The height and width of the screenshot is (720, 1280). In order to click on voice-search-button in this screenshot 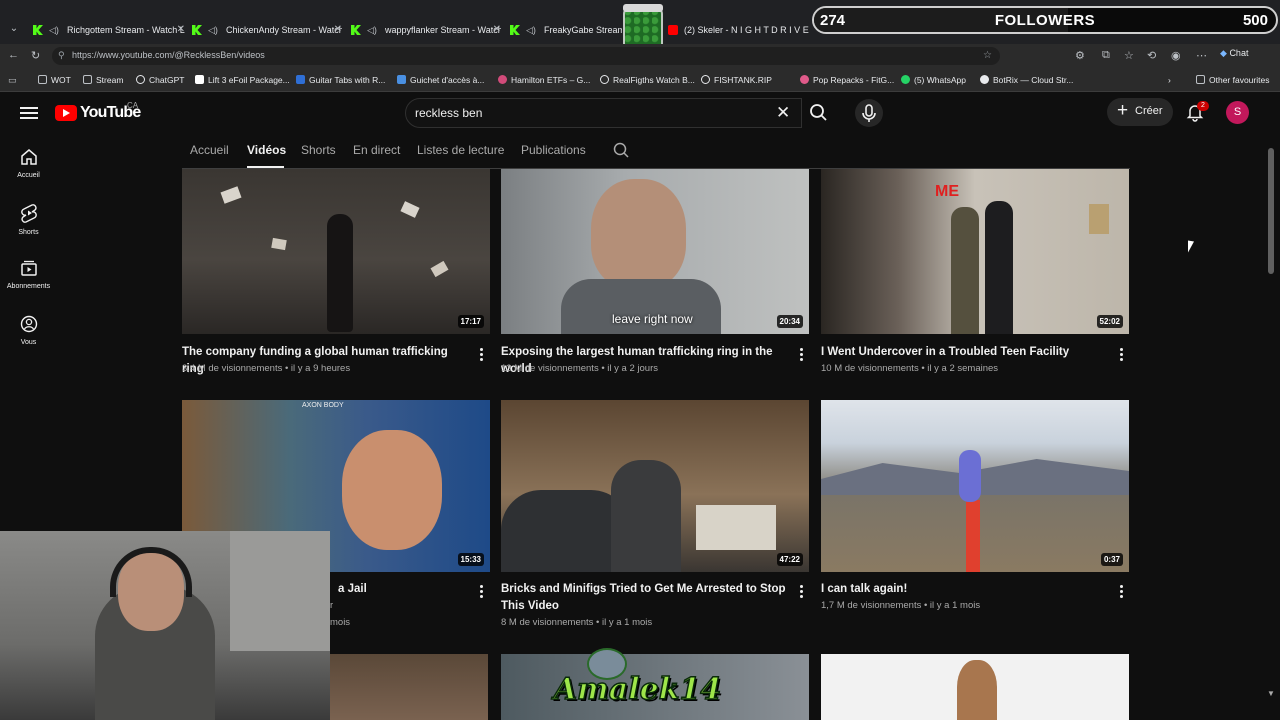, I will do `click(869, 113)`.